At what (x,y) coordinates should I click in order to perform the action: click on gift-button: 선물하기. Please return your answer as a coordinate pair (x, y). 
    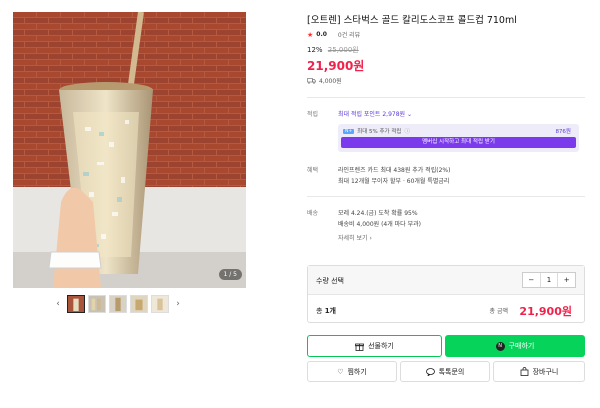
    Looking at the image, I should click on (374, 346).